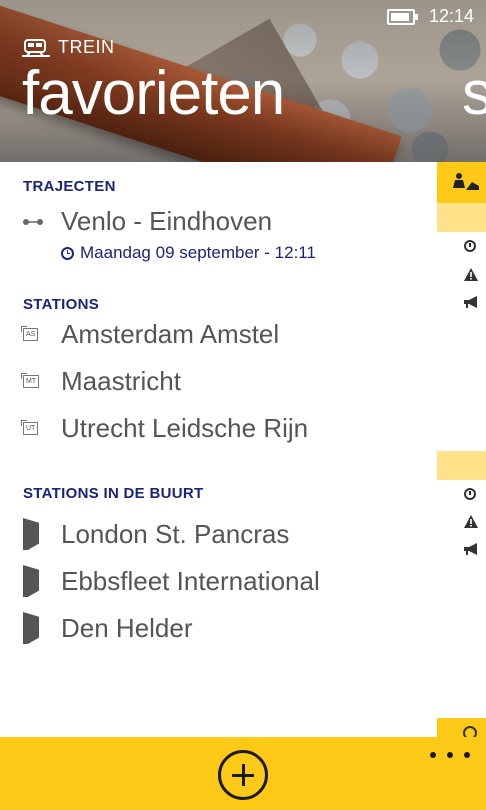 The width and height of the screenshot is (486, 810). What do you see at coordinates (61, 304) in the screenshot?
I see `section-header-stations: STATIONS` at bounding box center [61, 304].